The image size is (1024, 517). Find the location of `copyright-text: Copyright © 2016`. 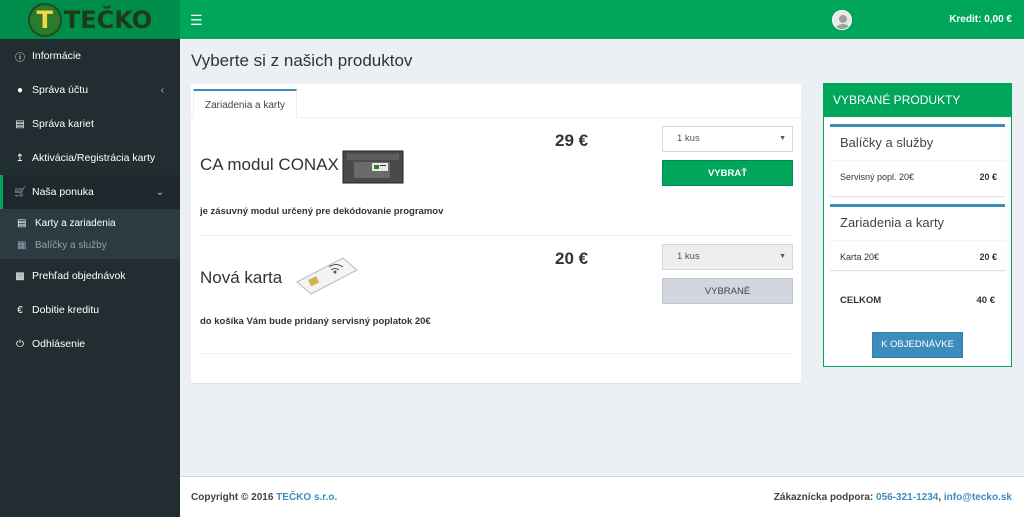

copyright-text: Copyright © 2016 is located at coordinates (232, 497).